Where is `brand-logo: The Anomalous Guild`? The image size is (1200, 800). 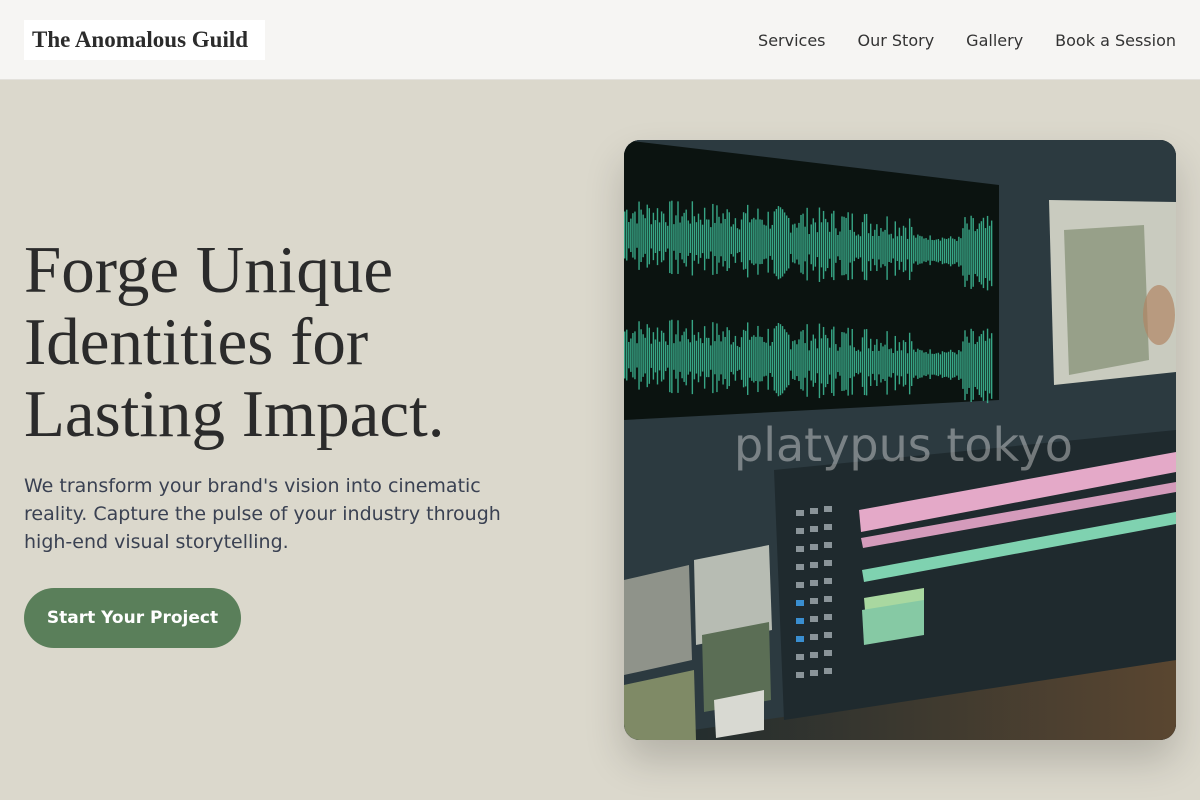
brand-logo: The Anomalous Guild is located at coordinates (144, 40).